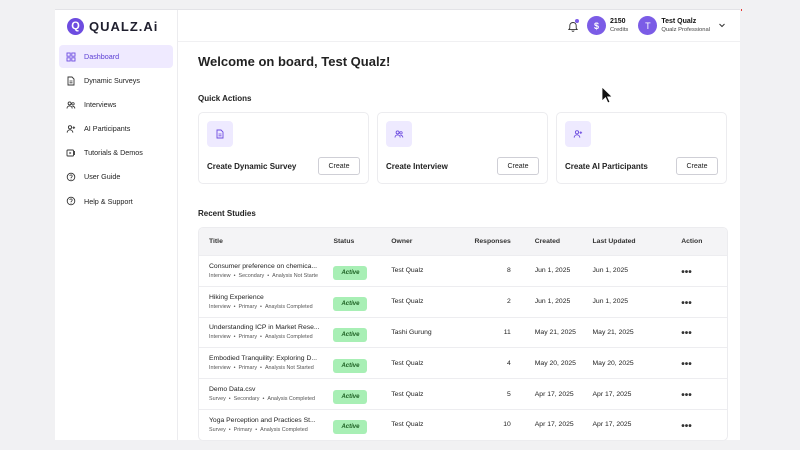  Describe the element at coordinates (630, 241) in the screenshot. I see `col-updated: Last Updated` at that location.